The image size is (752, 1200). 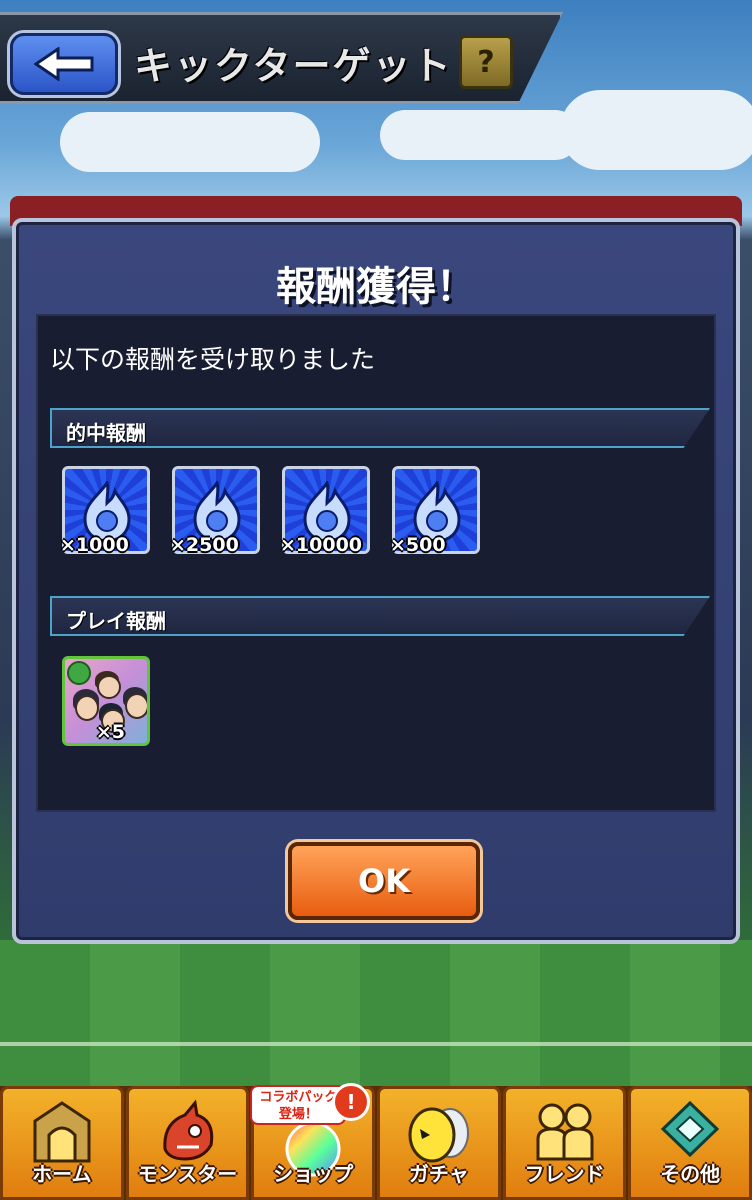 I want to click on hit-reward-section-header: 的中報酬, so click(x=380, y=428).